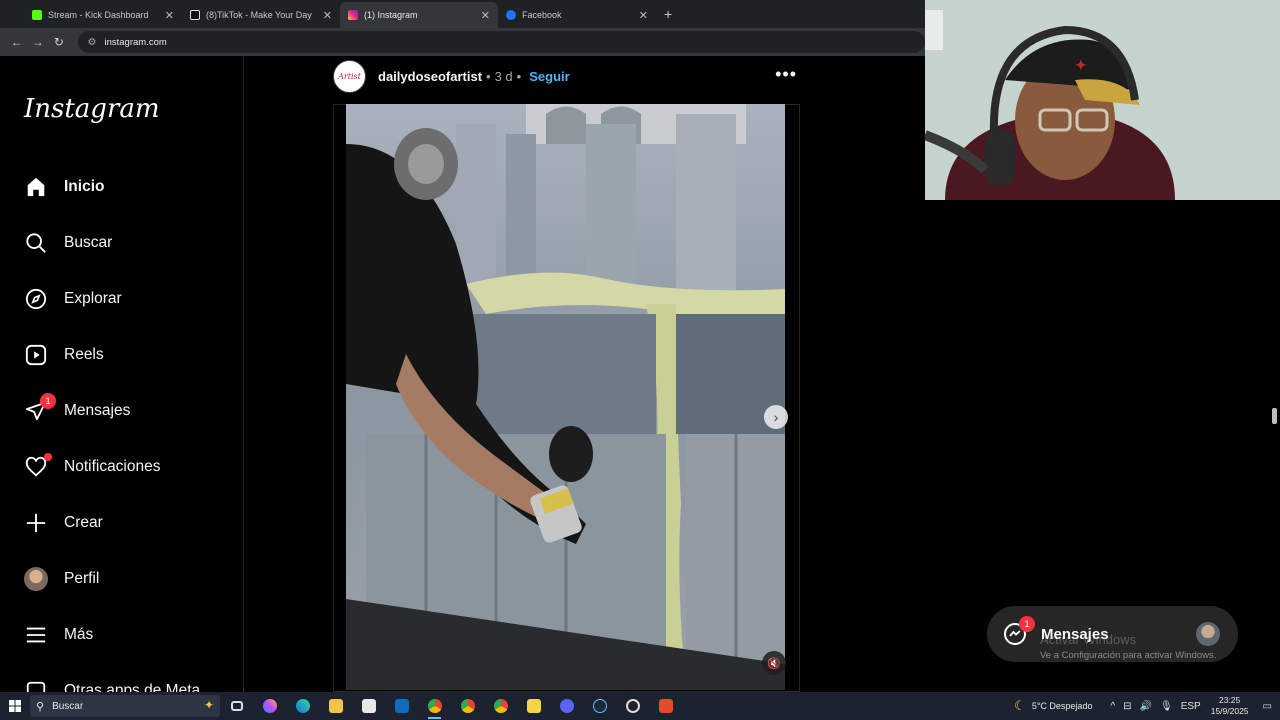 Image resolution: width=1280 pixels, height=720 pixels. I want to click on meta-apps-icon, so click(36, 685).